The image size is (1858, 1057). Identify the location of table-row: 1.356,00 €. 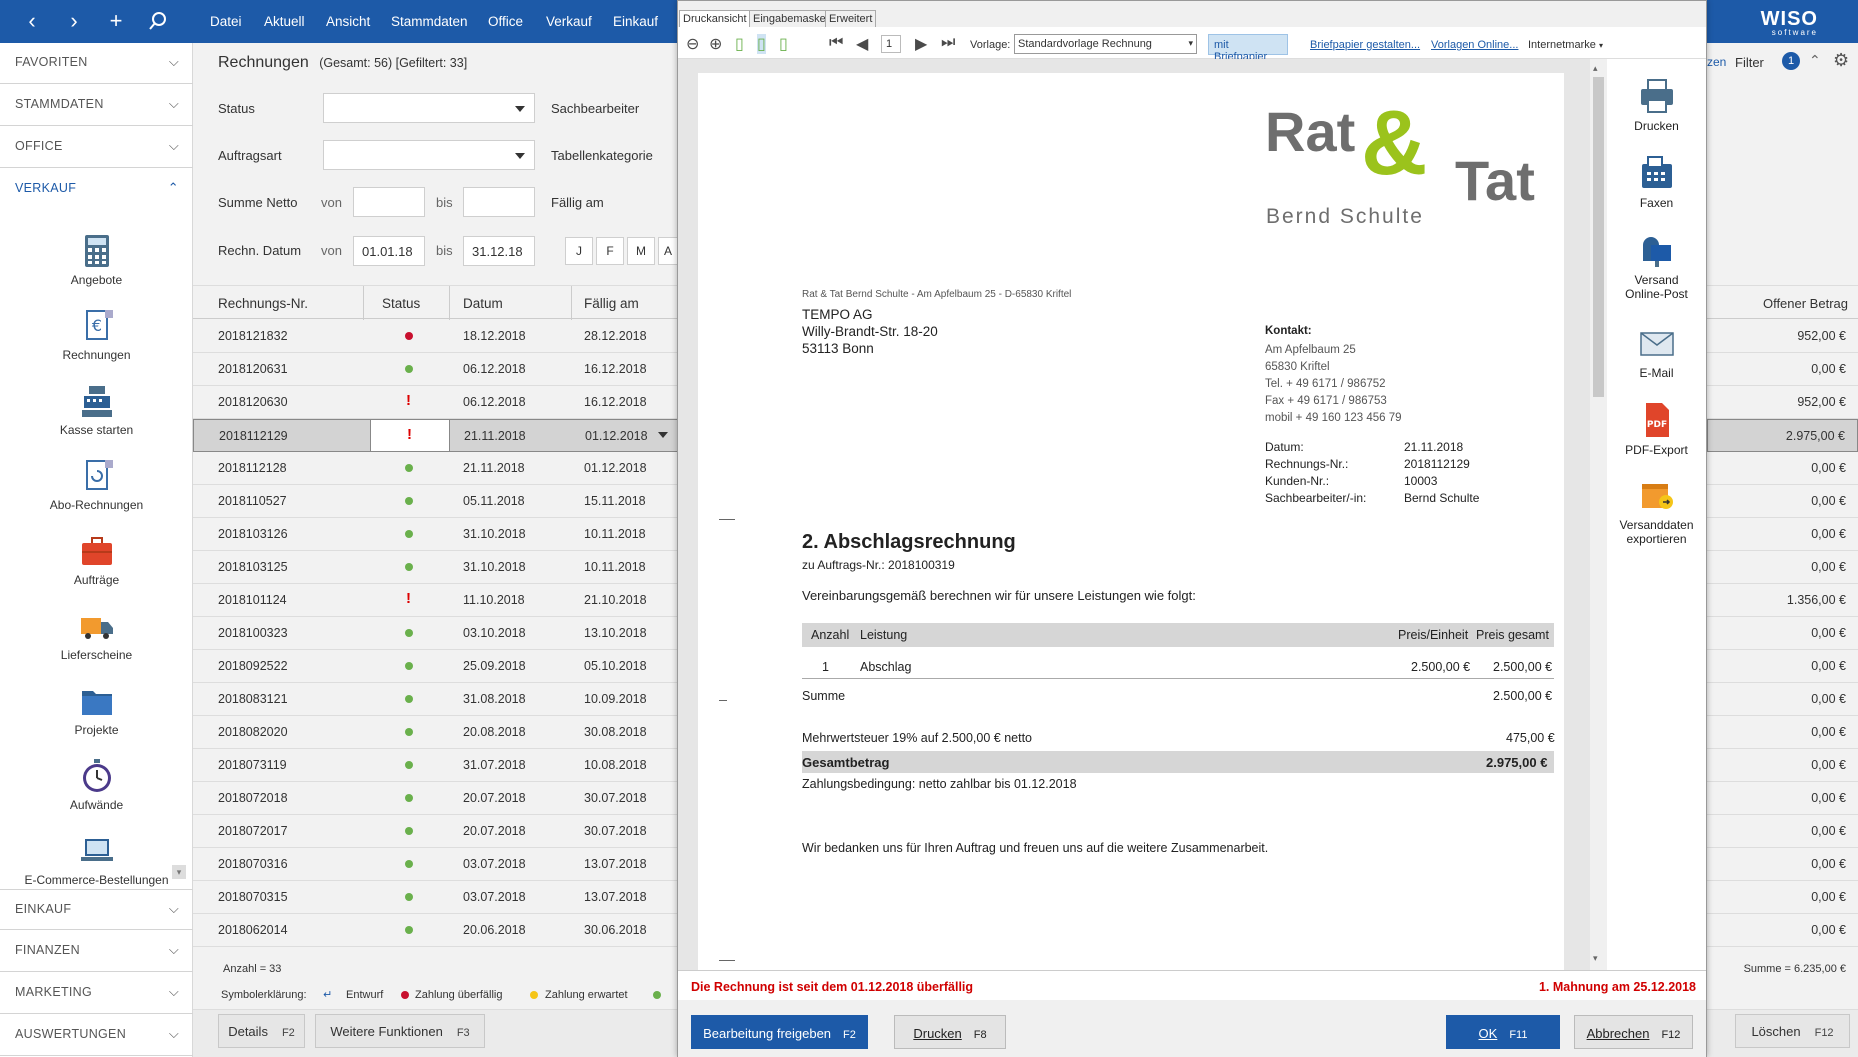
(1782, 600).